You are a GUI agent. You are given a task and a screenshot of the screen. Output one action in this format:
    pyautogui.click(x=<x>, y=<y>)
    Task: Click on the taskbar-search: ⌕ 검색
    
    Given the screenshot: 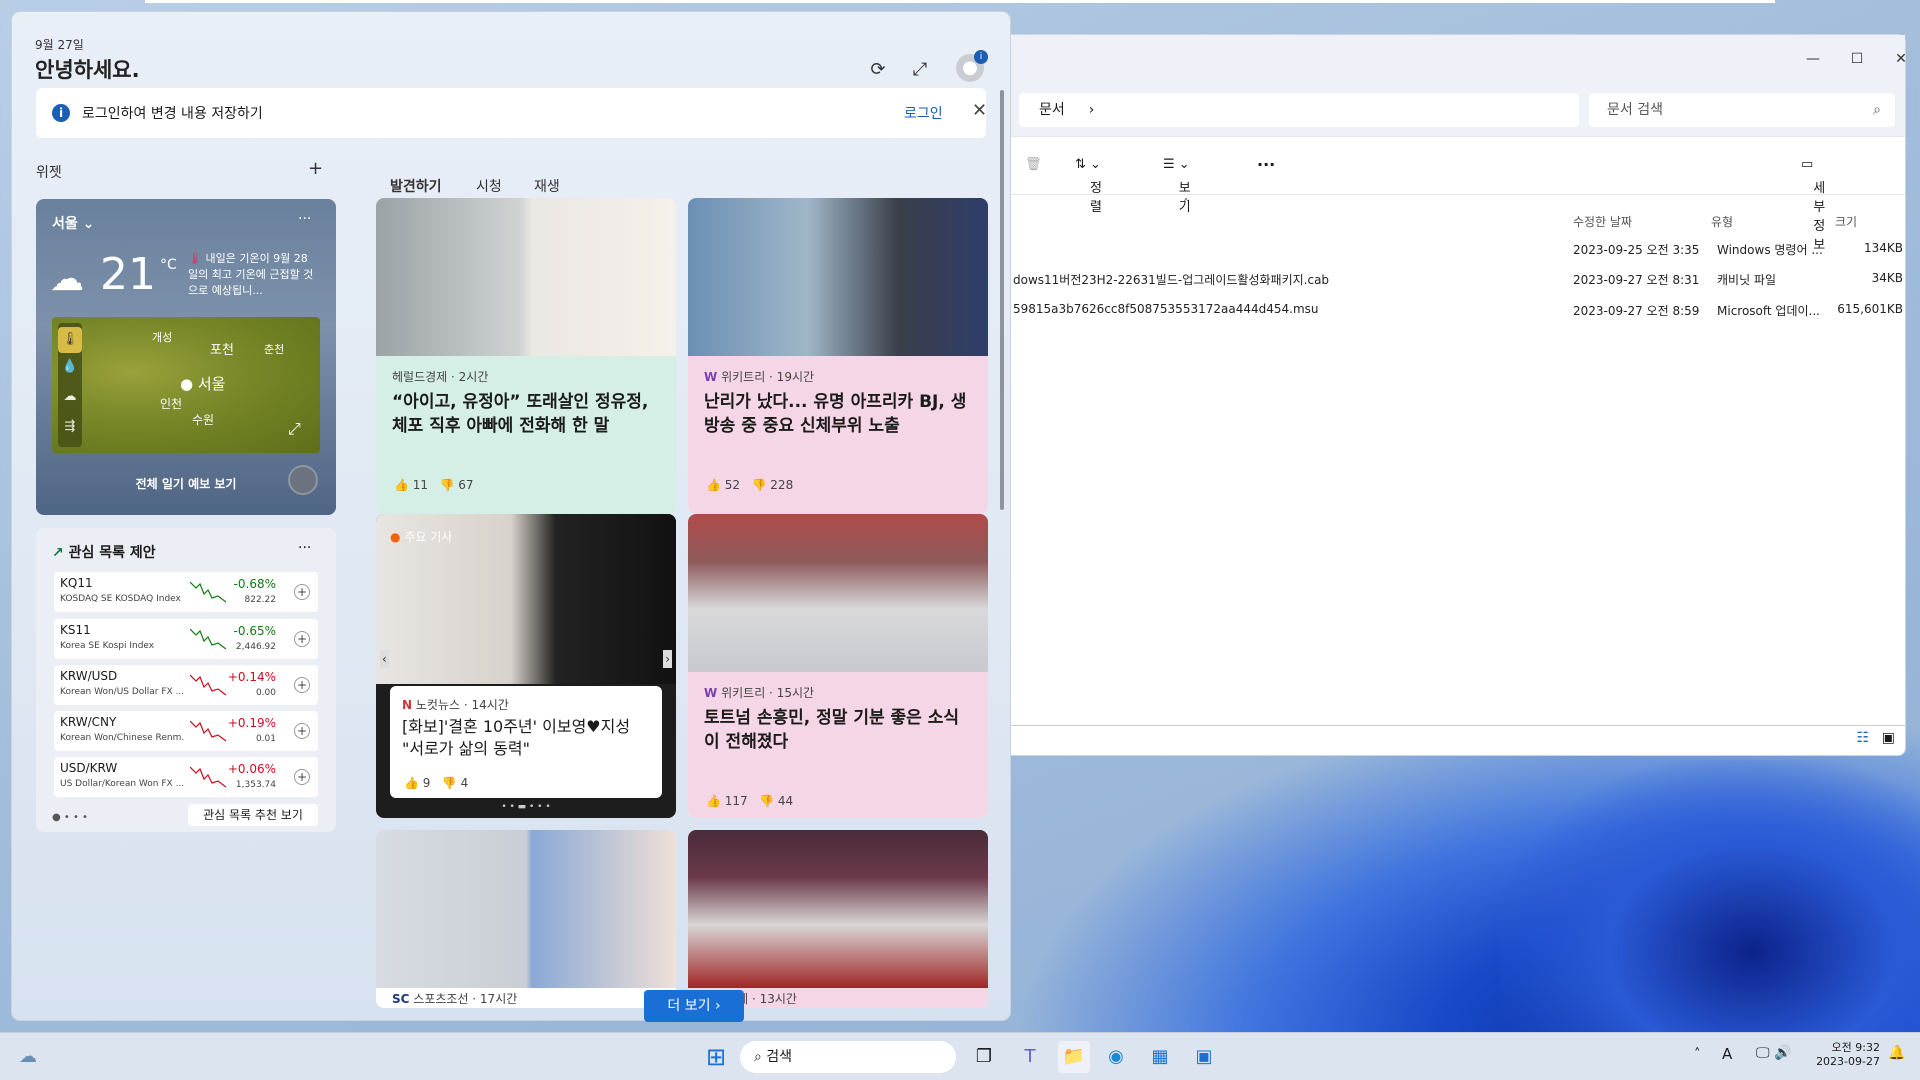 What is the action you would take?
    pyautogui.click(x=848, y=1057)
    